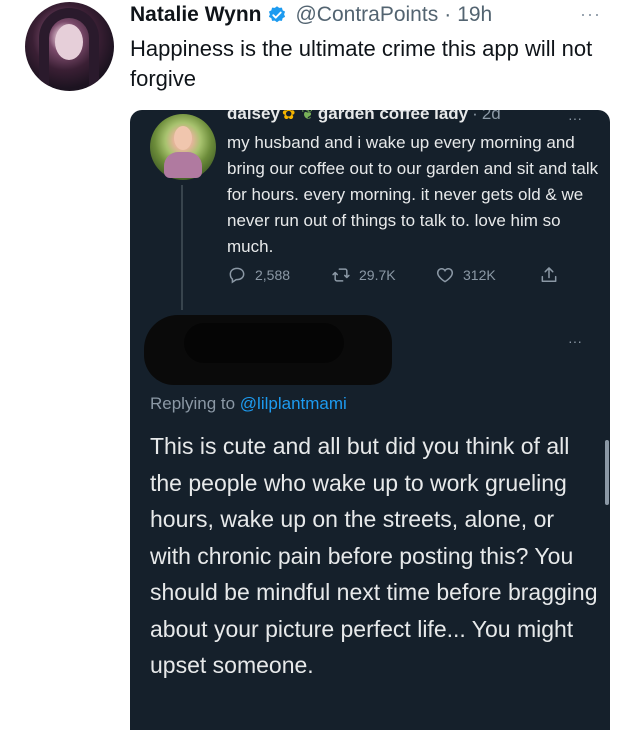 This screenshot has height=730, width=640. What do you see at coordinates (307, 116) in the screenshot?
I see `seedling-icon: ❦` at bounding box center [307, 116].